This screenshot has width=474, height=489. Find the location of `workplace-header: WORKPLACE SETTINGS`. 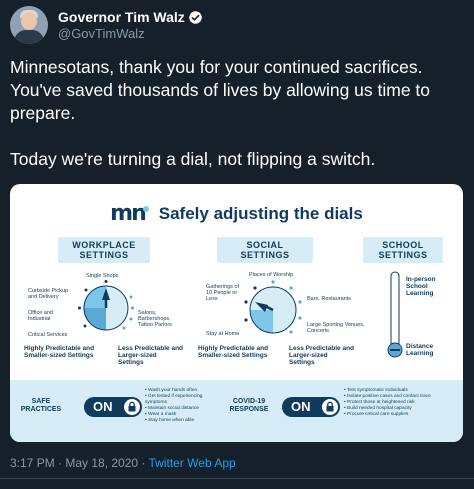

workplace-header: WORKPLACE SETTINGS is located at coordinates (104, 250).